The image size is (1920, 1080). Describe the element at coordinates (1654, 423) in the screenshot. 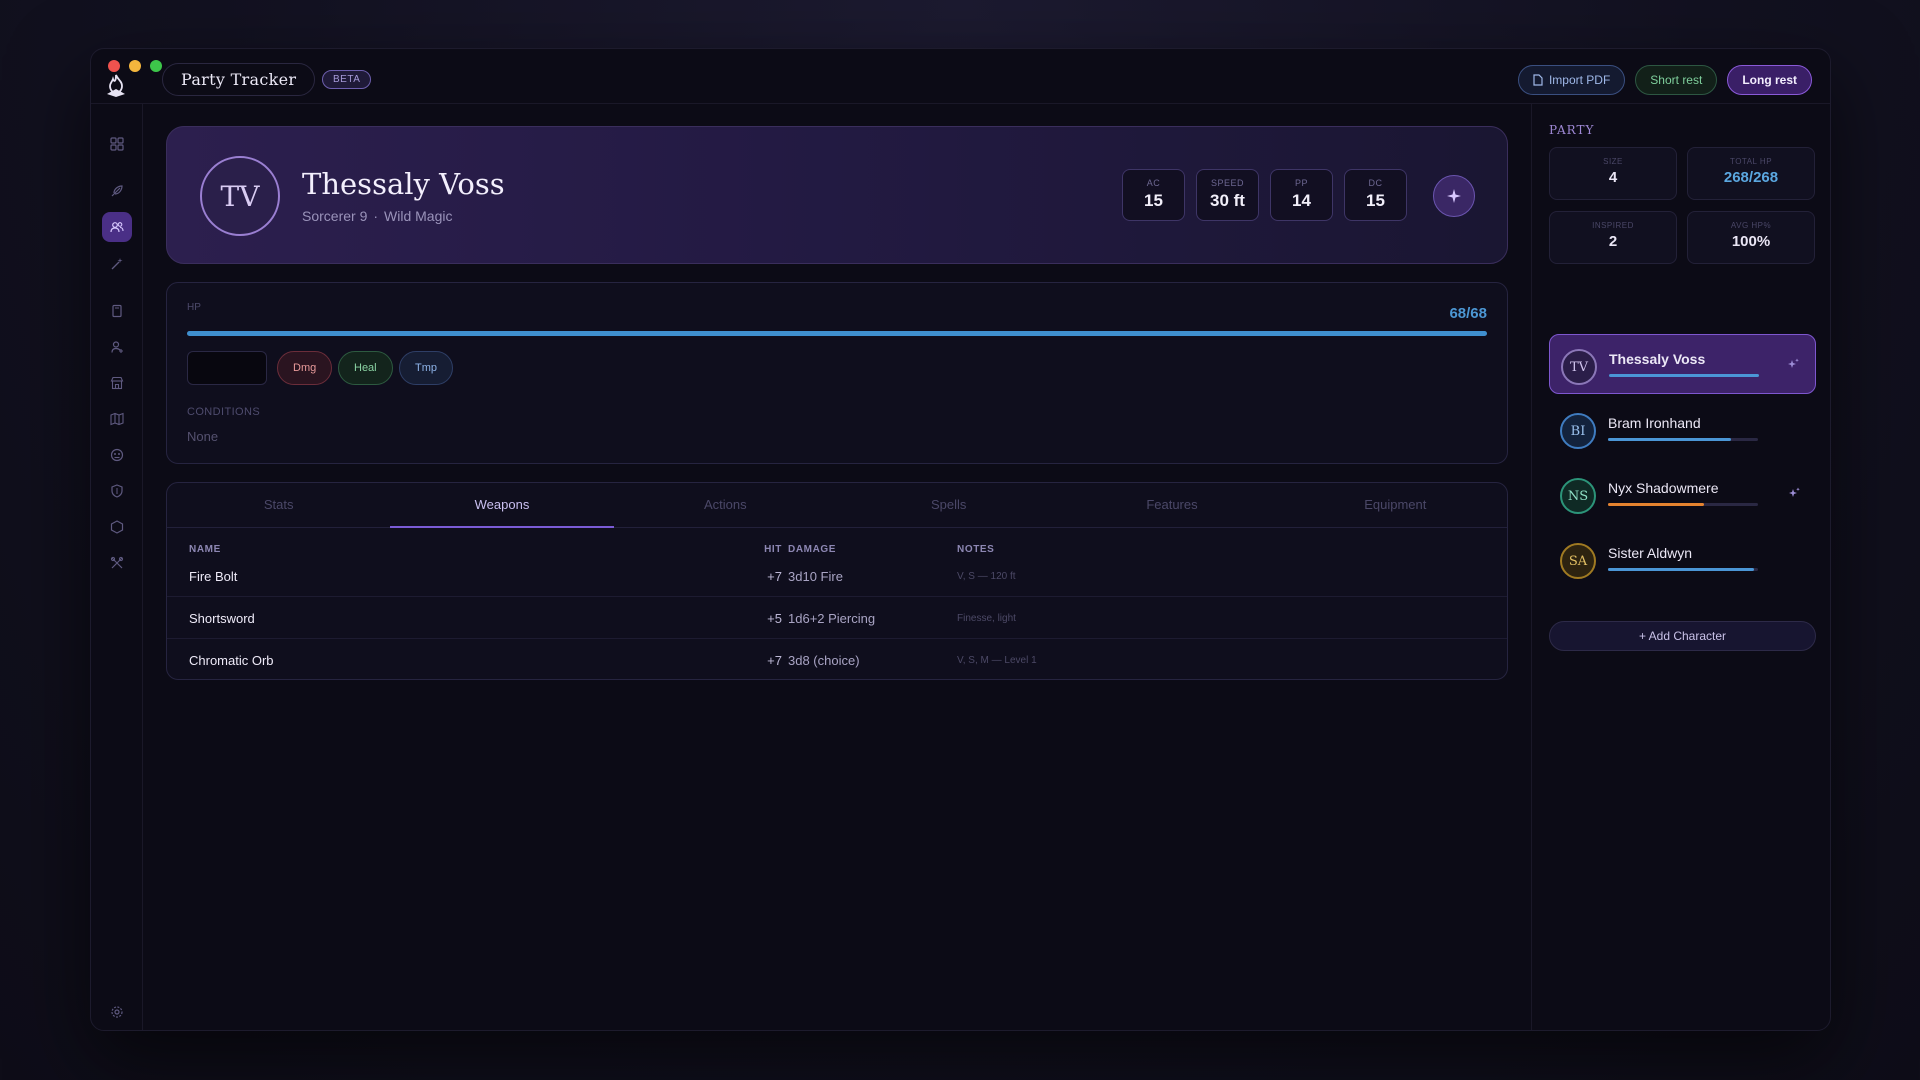

I see `party-member-name: Bram Ironhand` at that location.